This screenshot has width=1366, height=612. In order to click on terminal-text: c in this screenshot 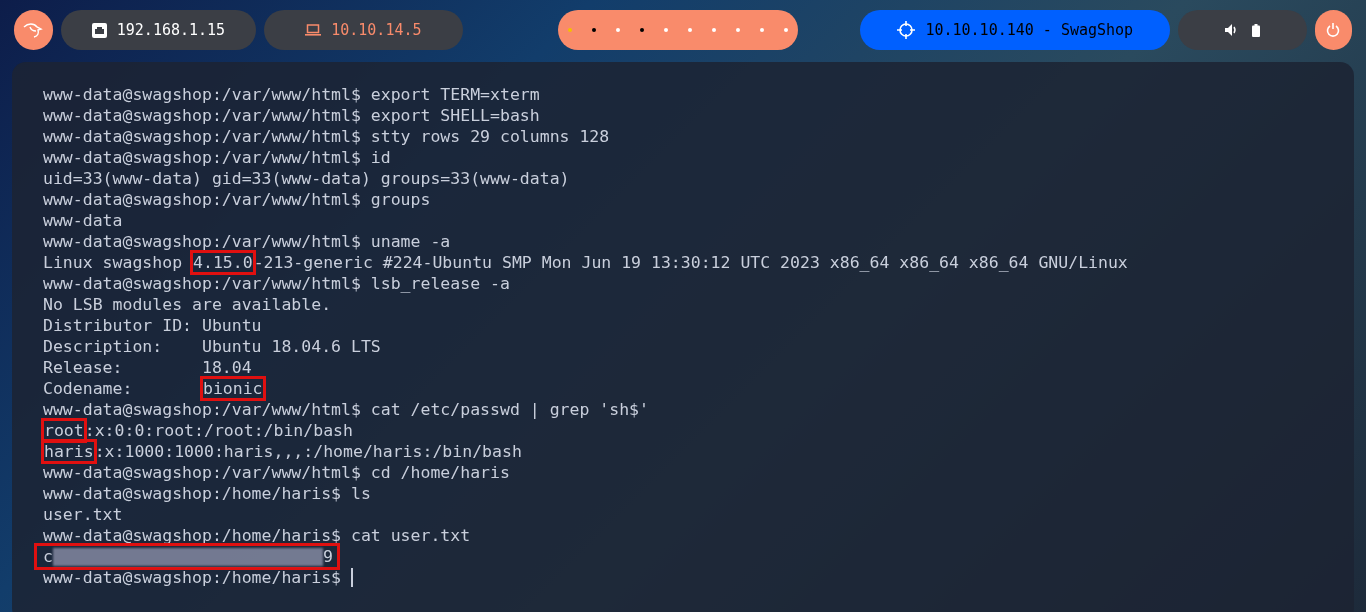, I will do `click(48, 556)`.